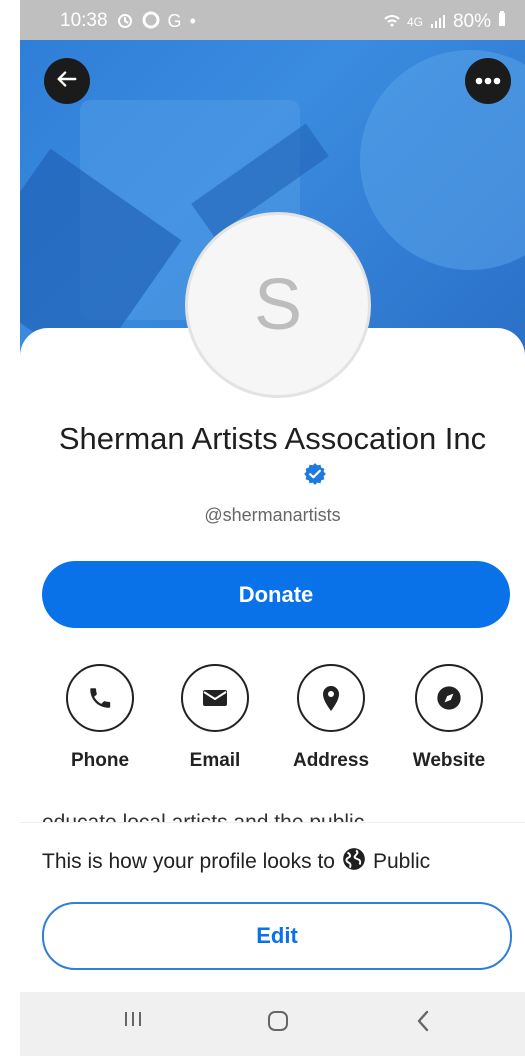 The image size is (525, 1056). I want to click on battery-icon, so click(502, 22).